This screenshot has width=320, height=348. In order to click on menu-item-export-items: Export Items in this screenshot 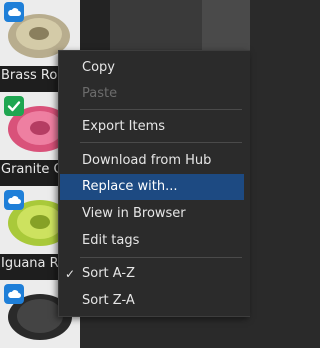, I will do `click(152, 127)`.